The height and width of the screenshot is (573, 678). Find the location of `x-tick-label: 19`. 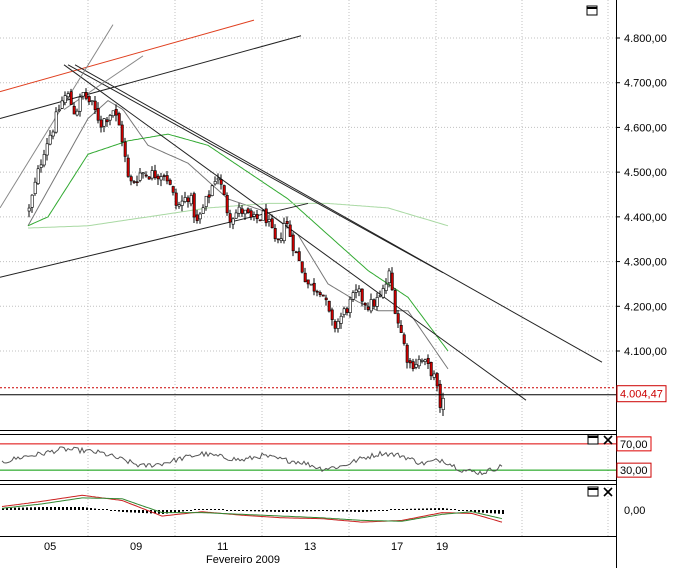

x-tick-label: 19 is located at coordinates (442, 547).